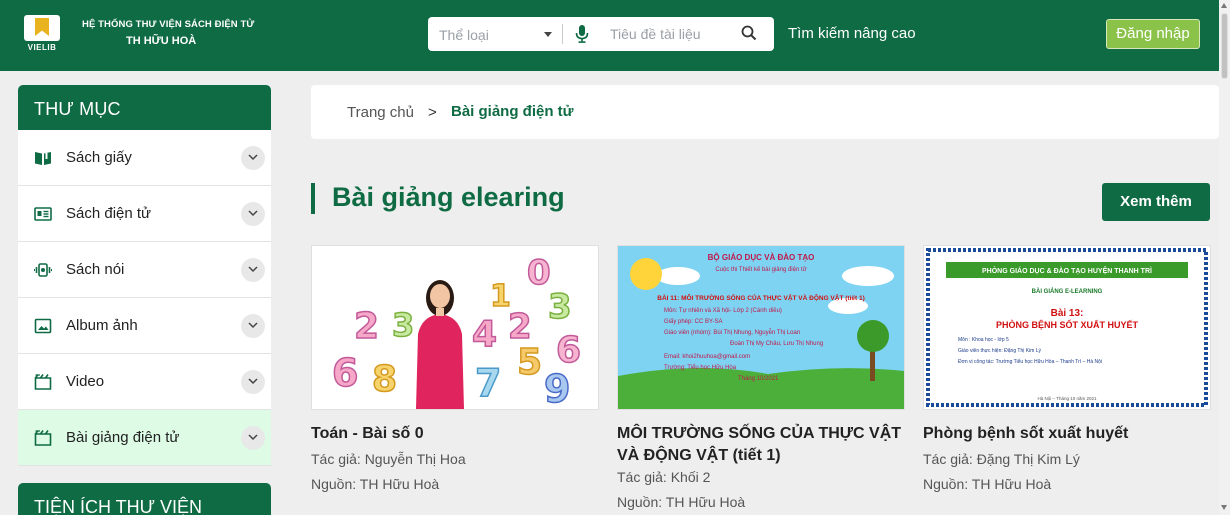 The image size is (1230, 515). What do you see at coordinates (758, 379) in the screenshot?
I see `thumb-line: Tháng 10/2021` at bounding box center [758, 379].